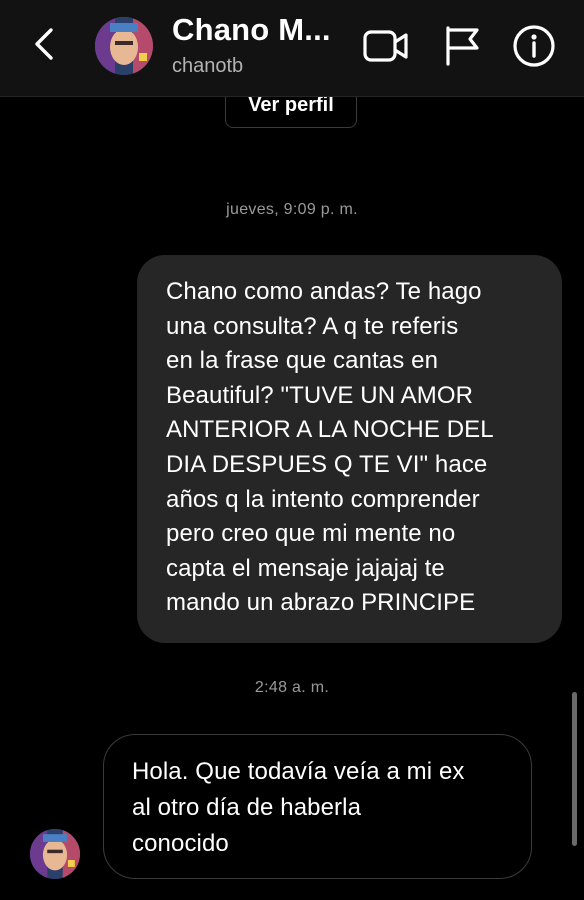 The height and width of the screenshot is (900, 584). I want to click on chevron-left-icon, so click(44, 44).